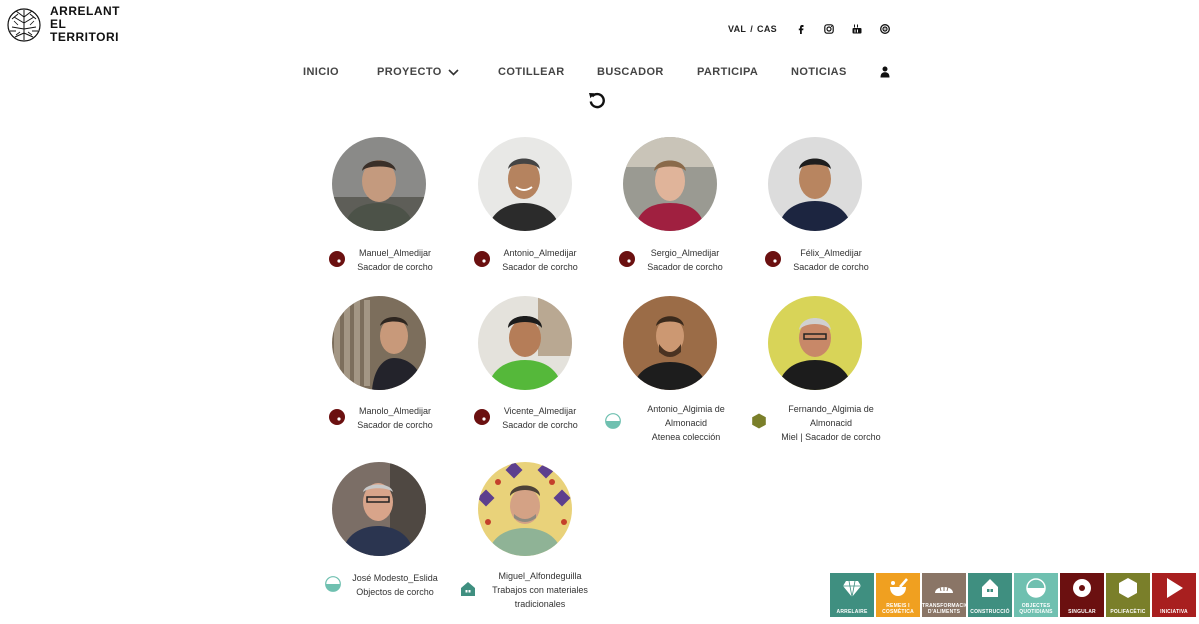 Image resolution: width=1199 pixels, height=624 pixels. I want to click on legend-label-line: COSMÈTICA, so click(898, 612).